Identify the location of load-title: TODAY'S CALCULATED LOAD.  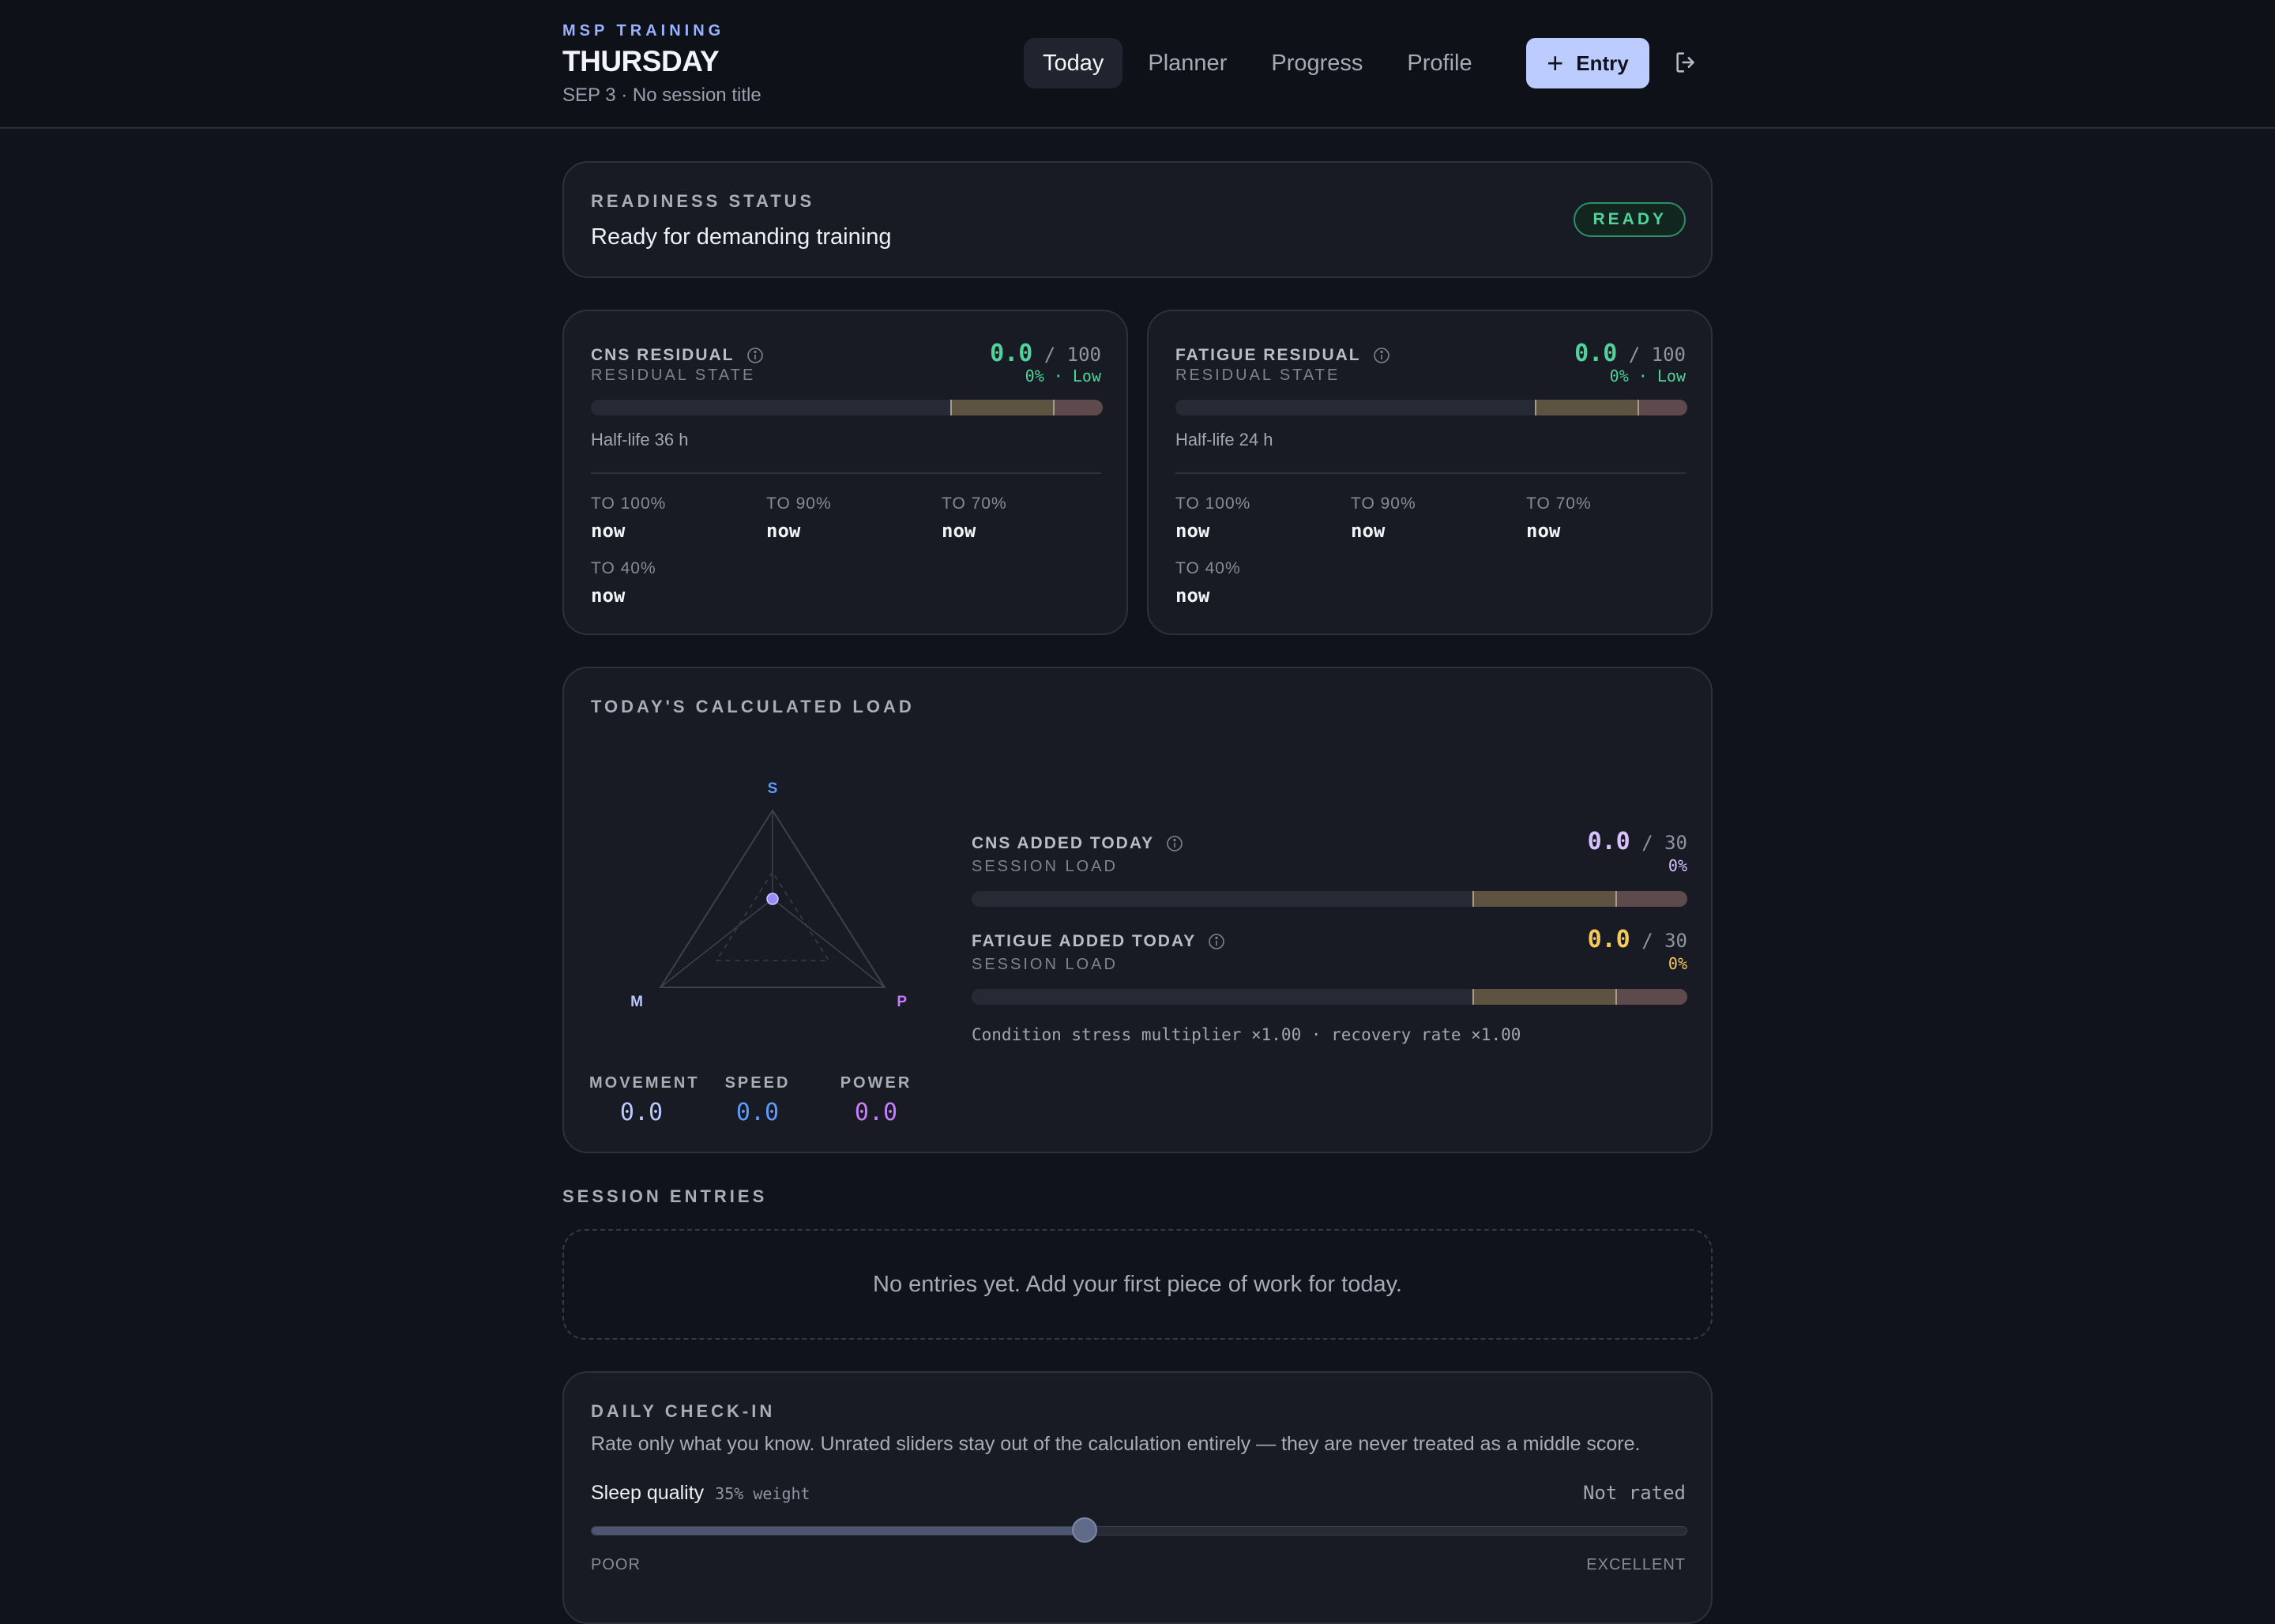
(753, 706).